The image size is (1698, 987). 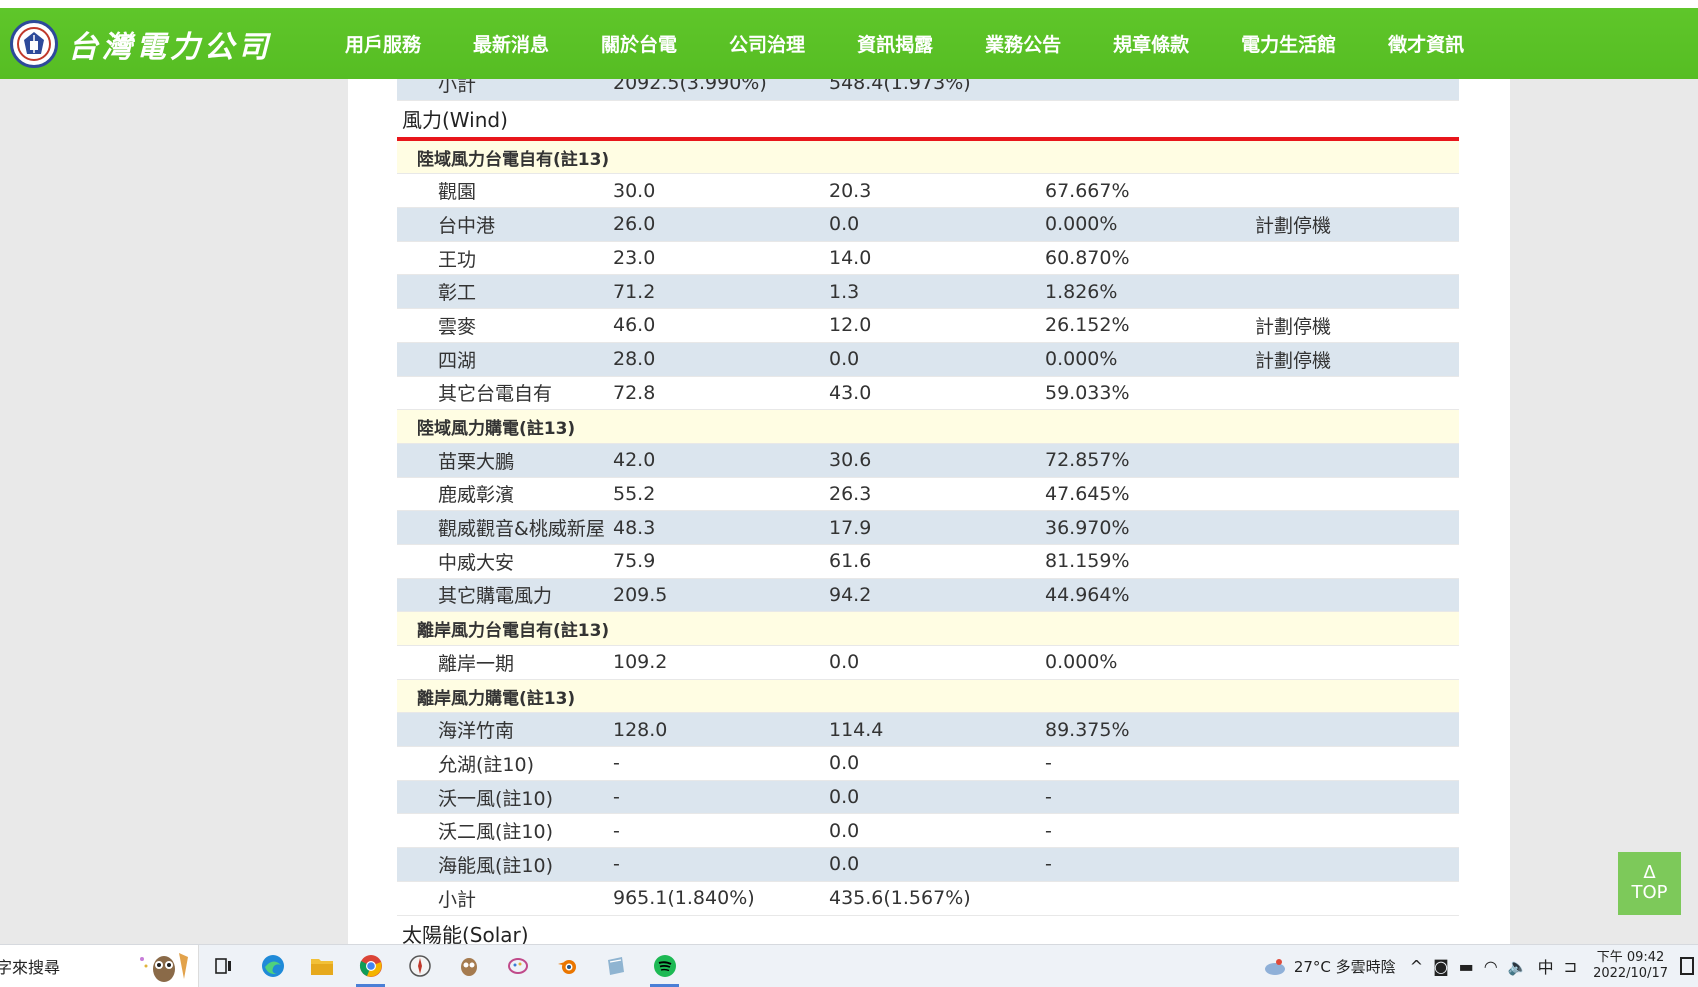 What do you see at coordinates (1288, 43) in the screenshot?
I see `nav-item-power-life: 電力生活館` at bounding box center [1288, 43].